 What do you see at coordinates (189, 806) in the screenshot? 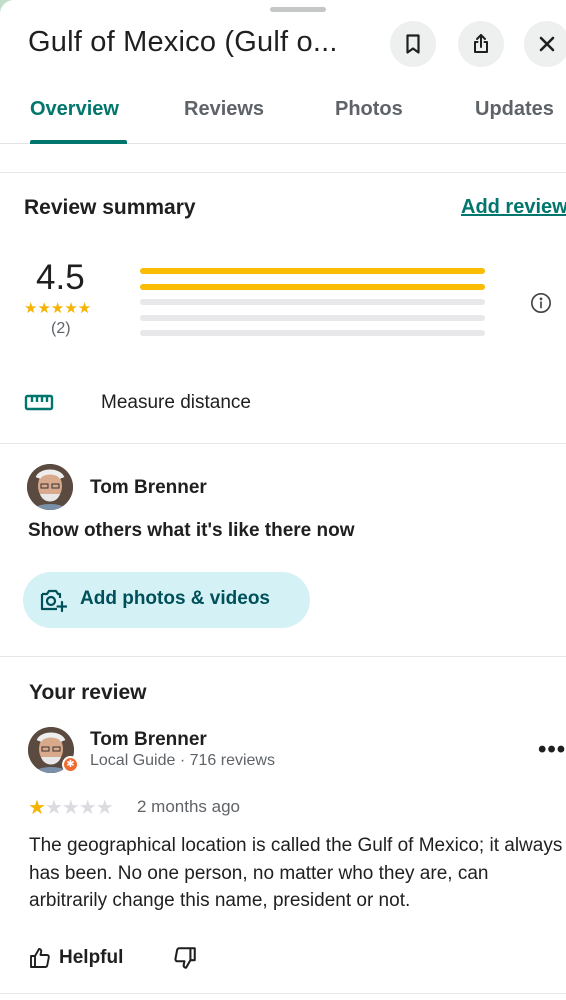
I see `review-timestamp: 2 months ago` at bounding box center [189, 806].